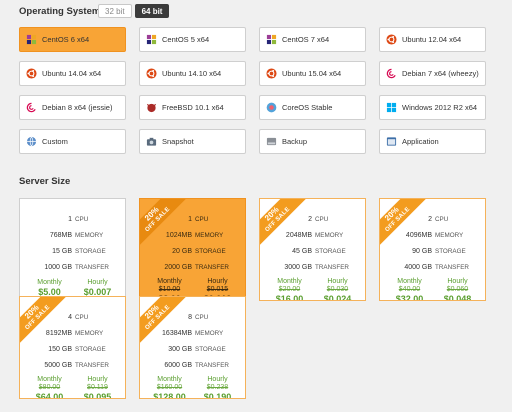 The height and width of the screenshot is (412, 512). Describe the element at coordinates (271, 39) in the screenshot. I see `centos-icon` at that location.